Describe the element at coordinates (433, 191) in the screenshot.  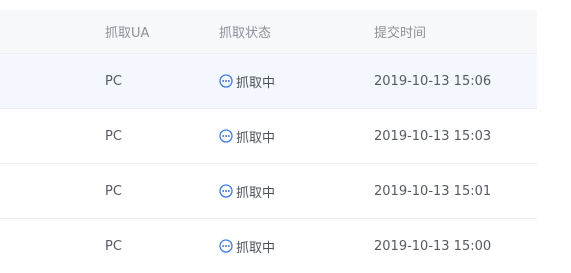
I see `cell-time: 2019-10-13 15:01` at that location.